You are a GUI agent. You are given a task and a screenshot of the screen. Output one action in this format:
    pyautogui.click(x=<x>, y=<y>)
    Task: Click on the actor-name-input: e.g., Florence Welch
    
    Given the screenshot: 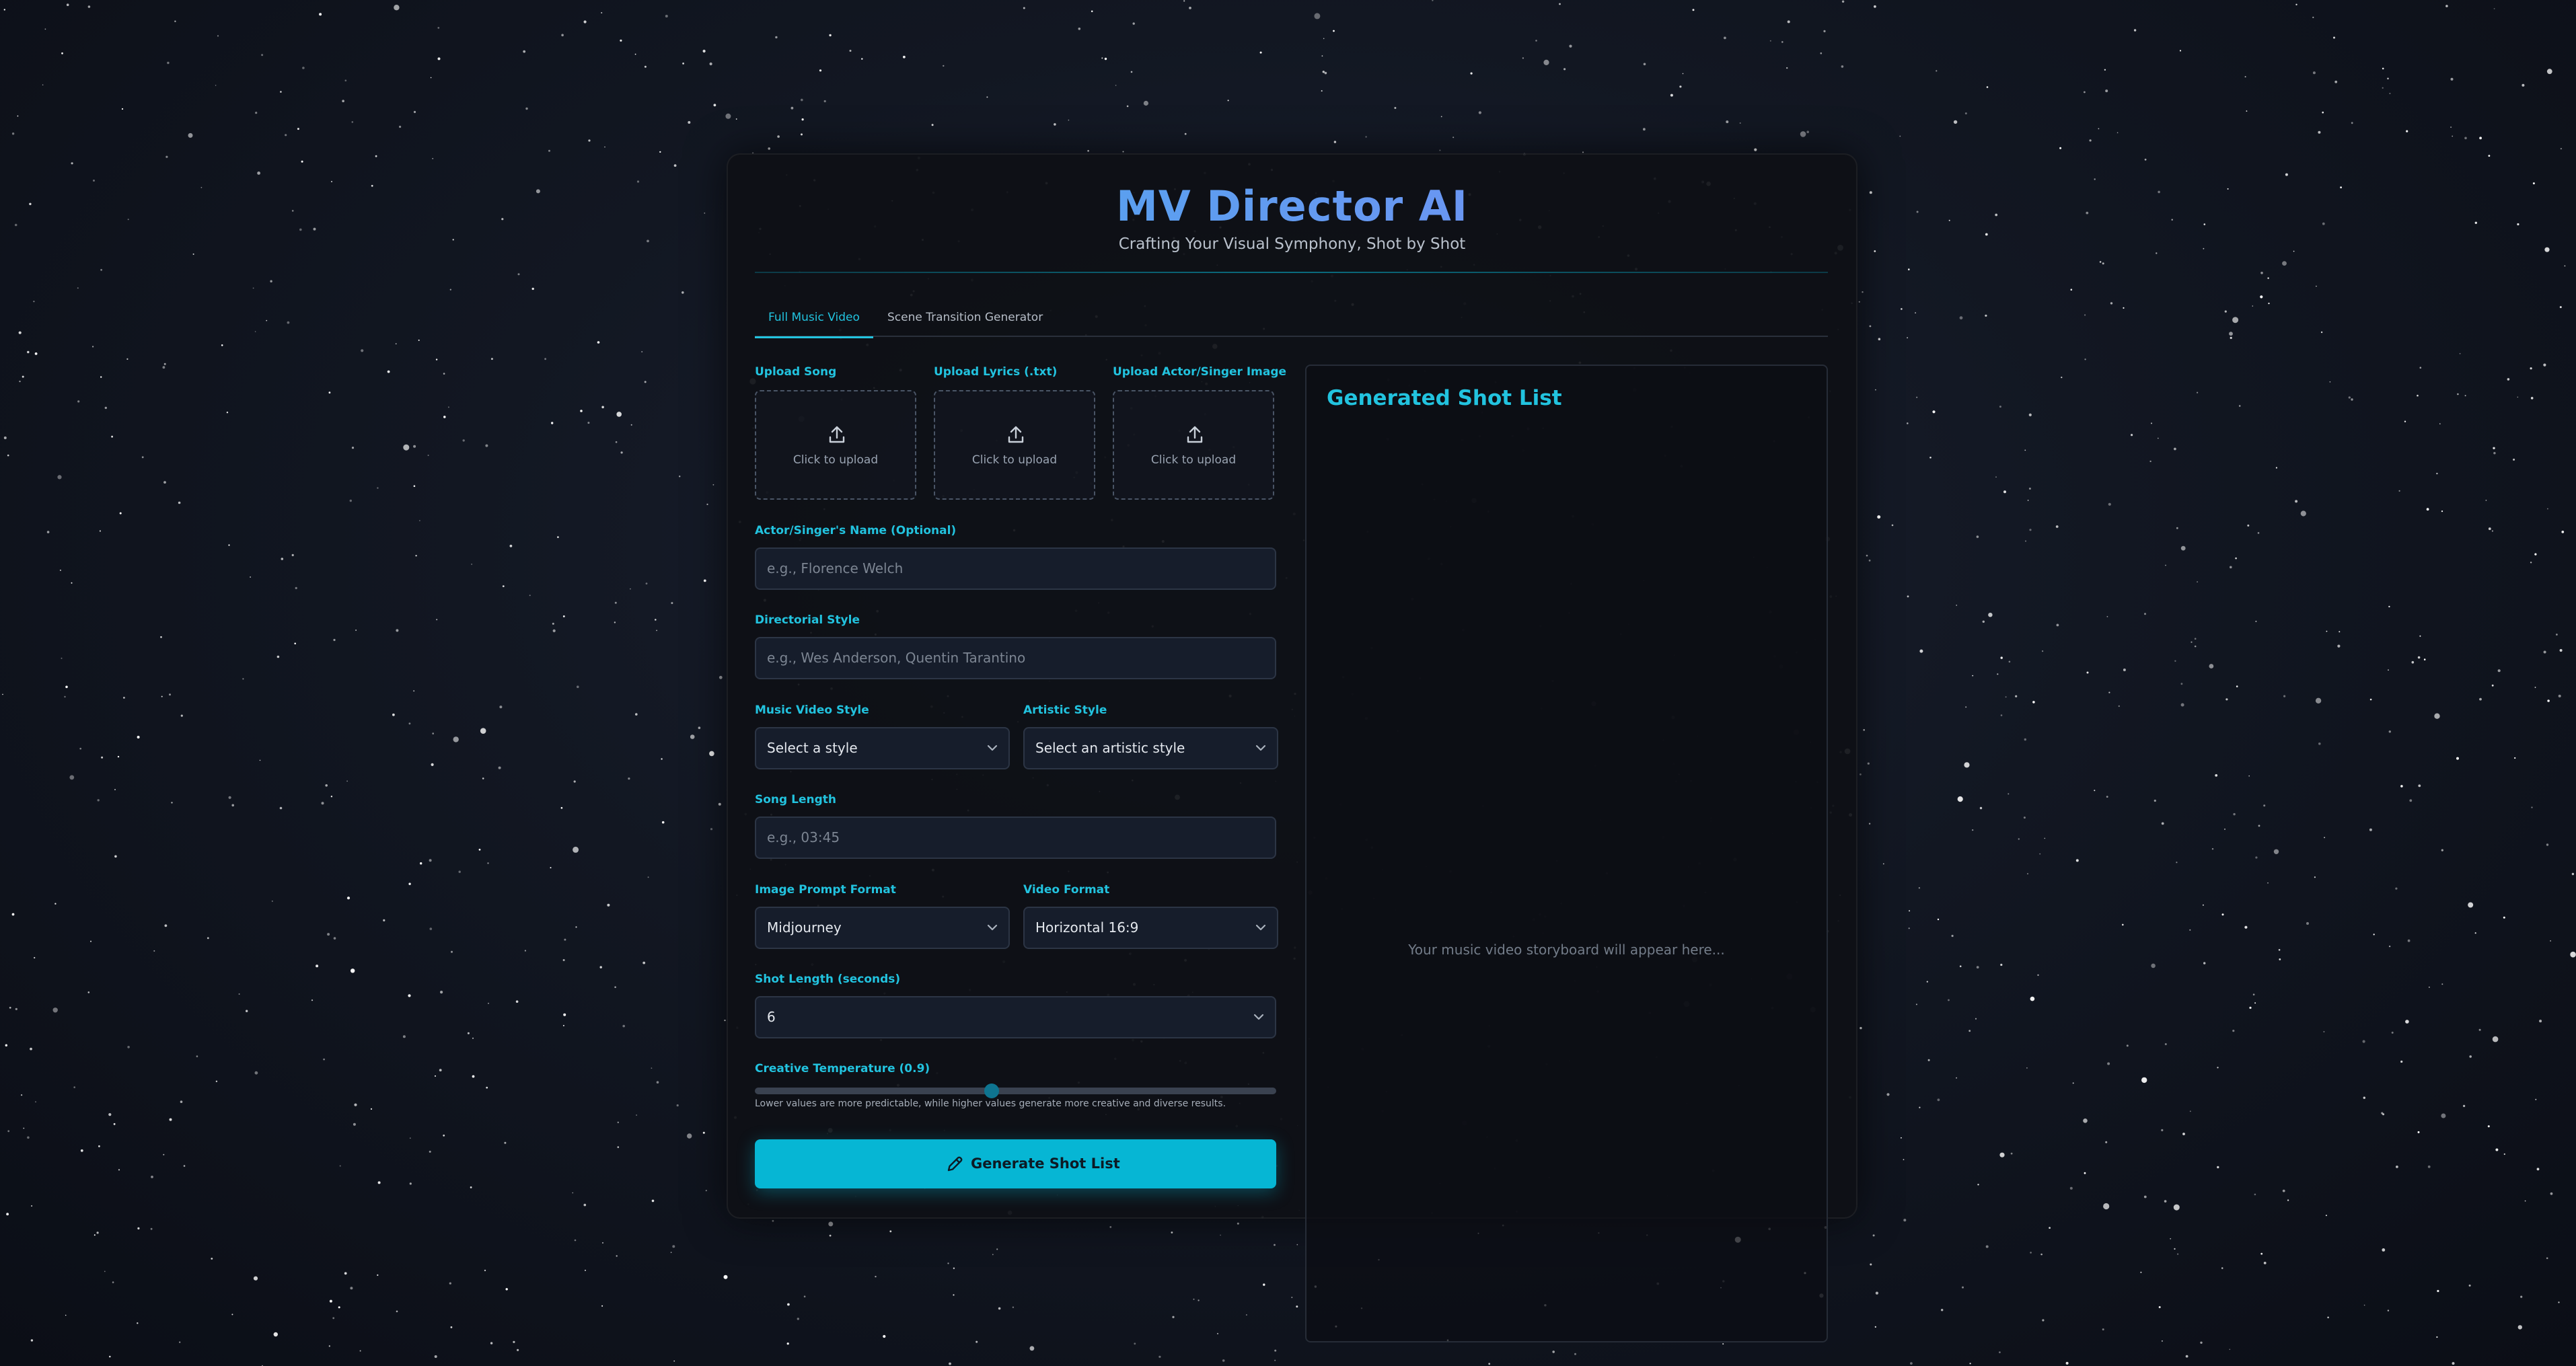 What is the action you would take?
    pyautogui.click(x=1015, y=568)
    